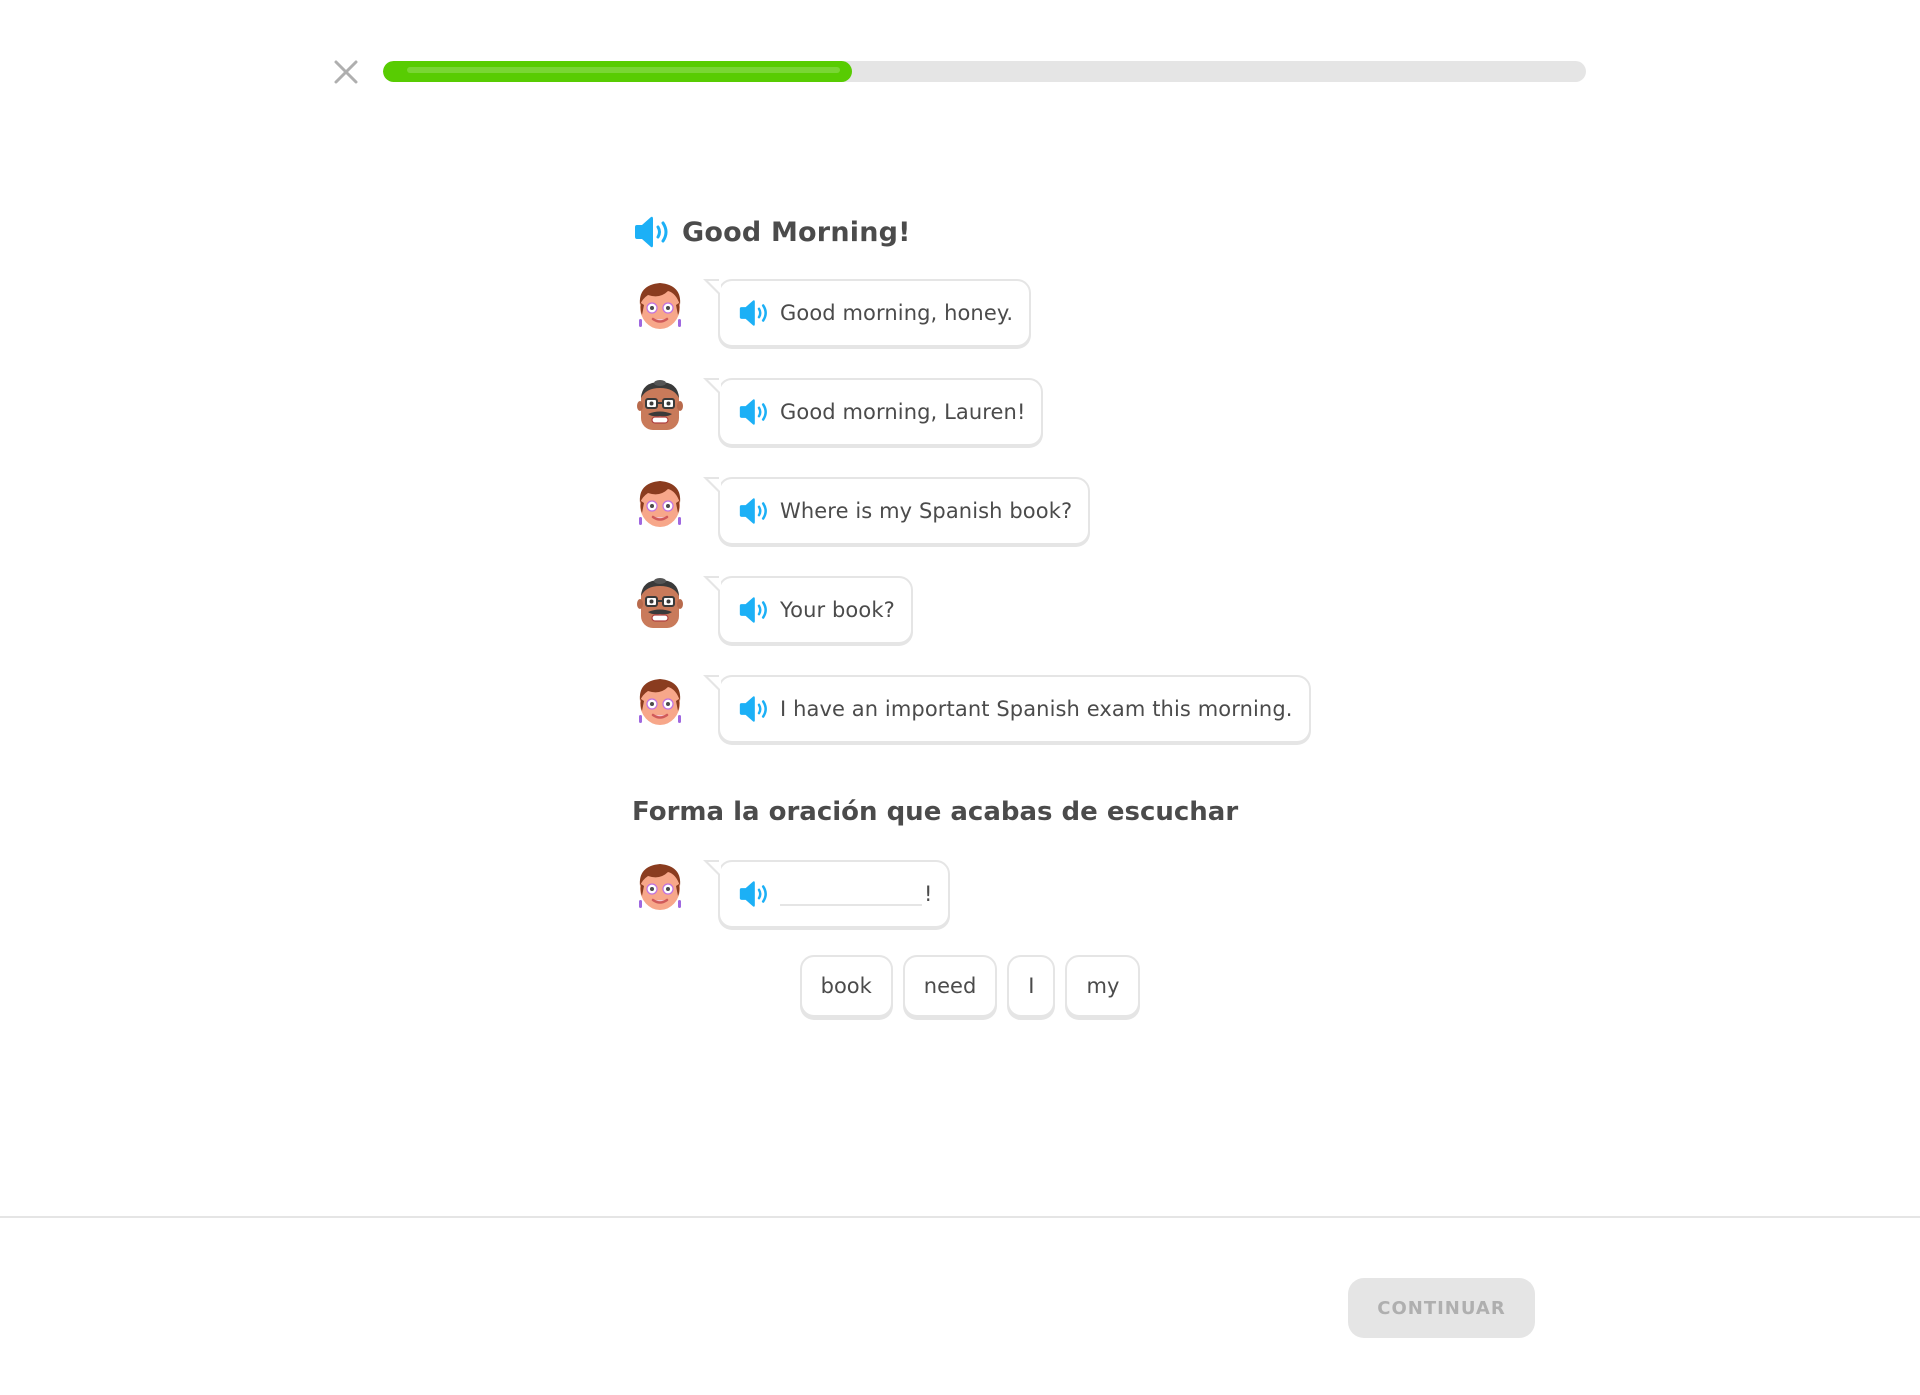 This screenshot has height=1395, width=1920. I want to click on word-tile: need, so click(950, 986).